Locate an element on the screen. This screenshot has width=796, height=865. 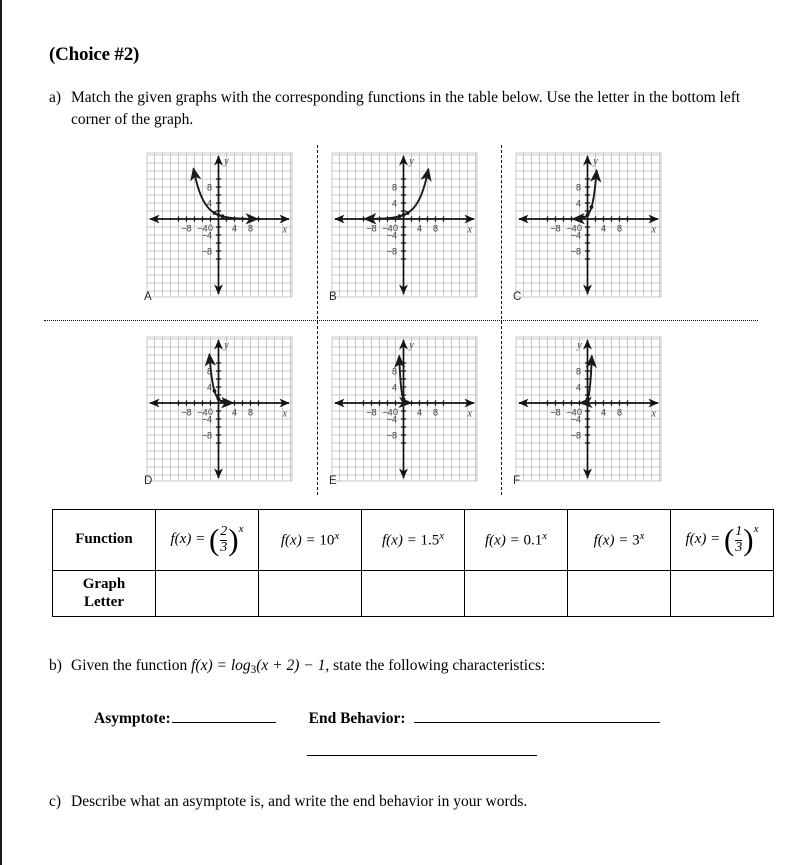
table-header-function: Function is located at coordinates (104, 540).